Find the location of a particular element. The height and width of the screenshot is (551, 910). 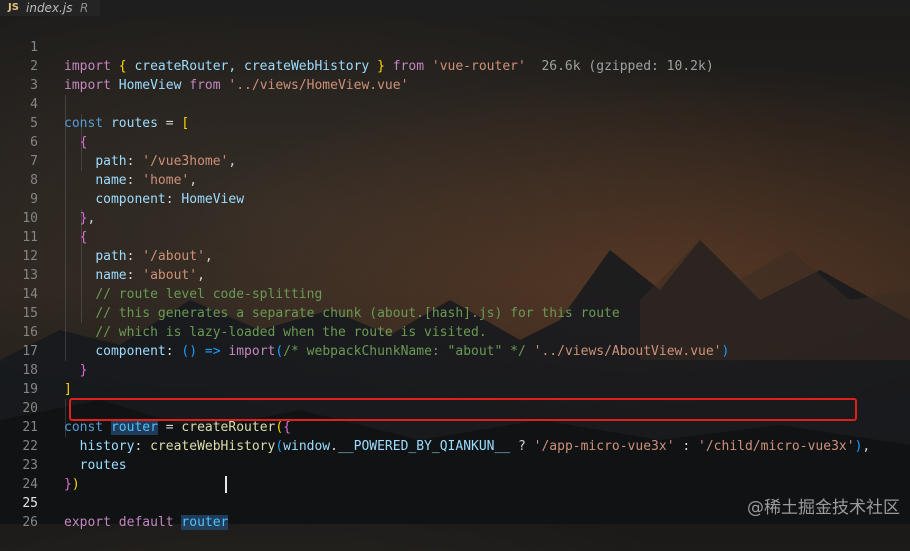

code-line: 9 }, is located at coordinates (63, 209).